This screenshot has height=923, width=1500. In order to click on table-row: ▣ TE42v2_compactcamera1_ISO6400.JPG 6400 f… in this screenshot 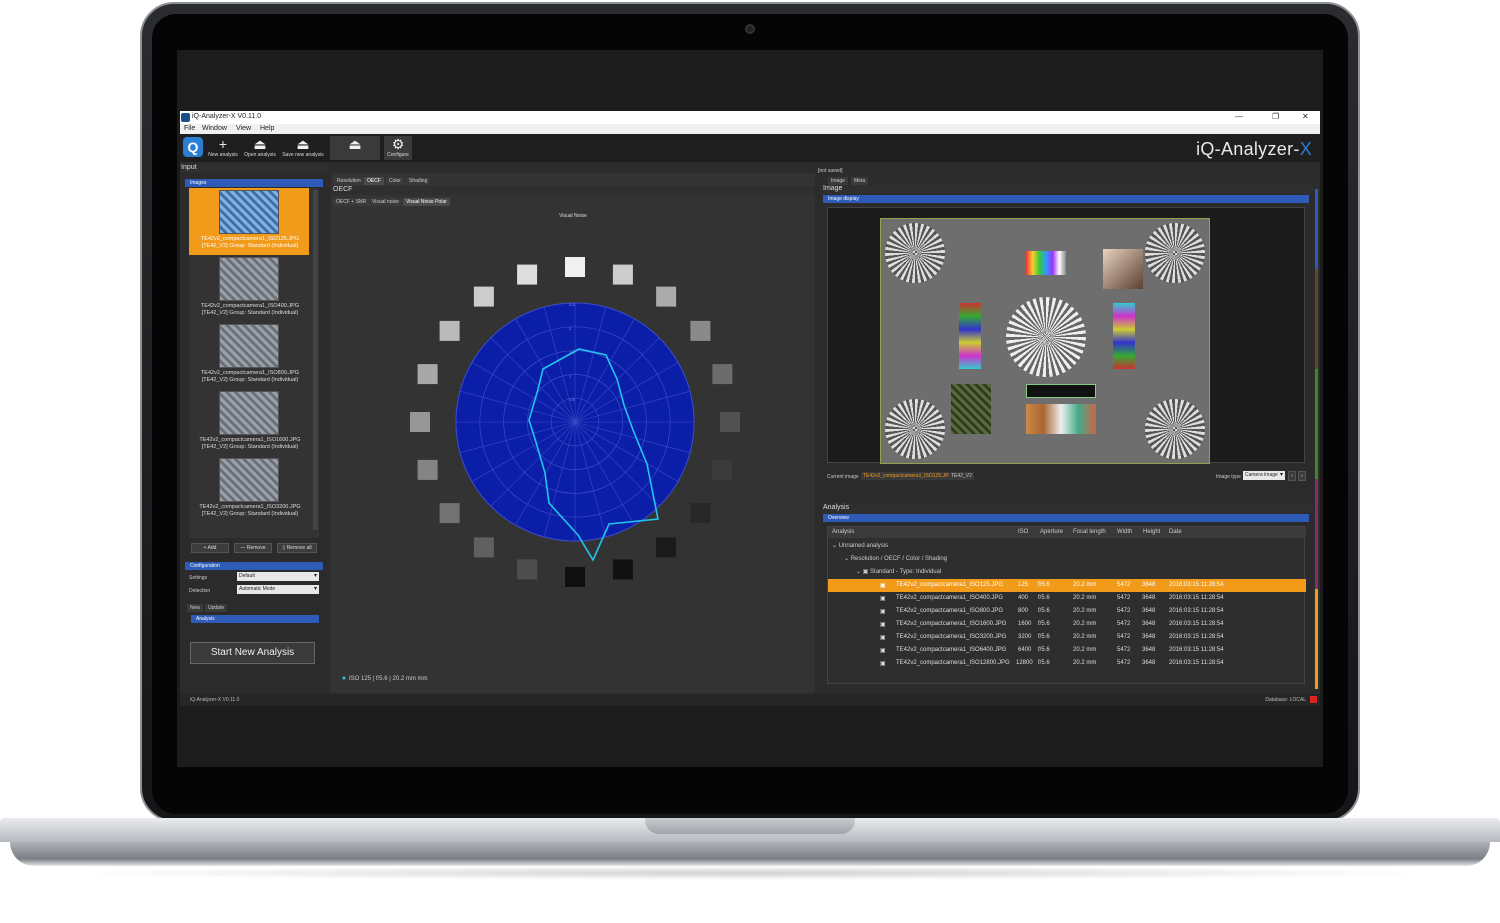, I will do `click(1067, 650)`.